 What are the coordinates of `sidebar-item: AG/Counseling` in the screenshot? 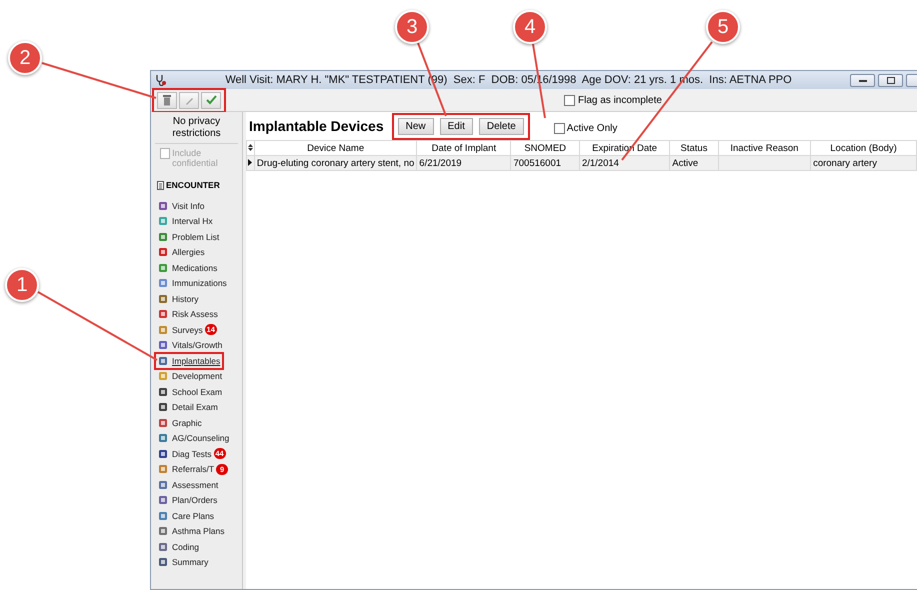 It's located at (192, 438).